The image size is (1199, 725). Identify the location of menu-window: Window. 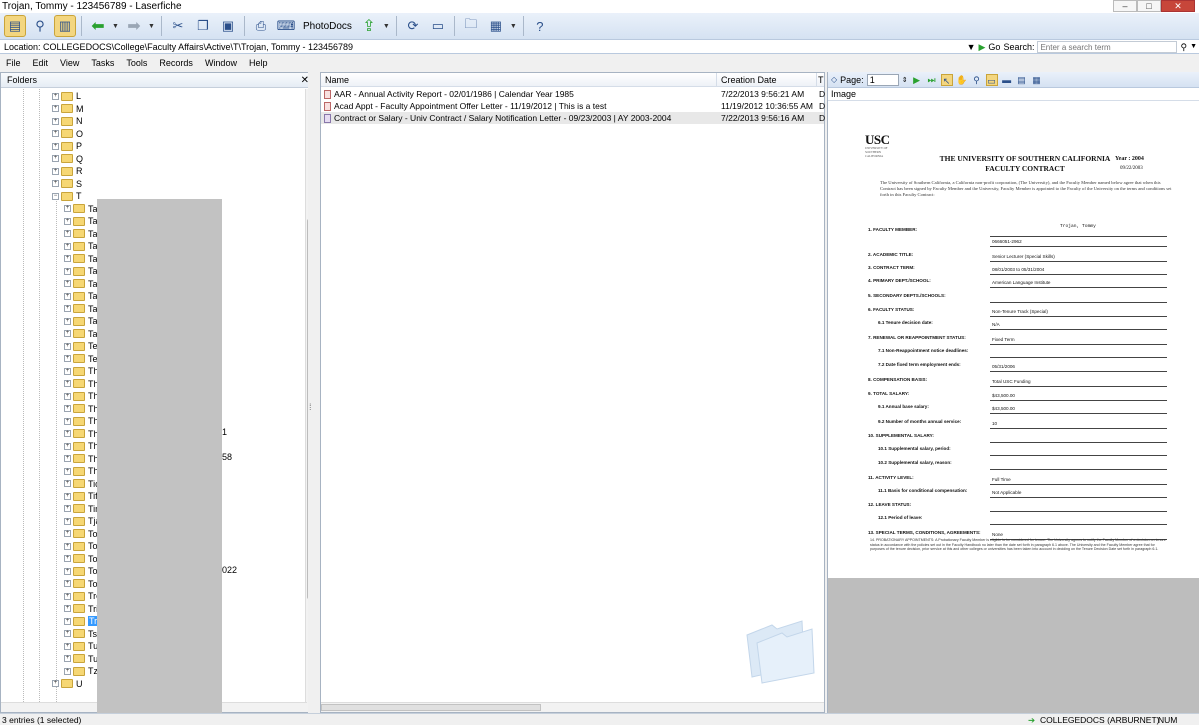
(221, 63).